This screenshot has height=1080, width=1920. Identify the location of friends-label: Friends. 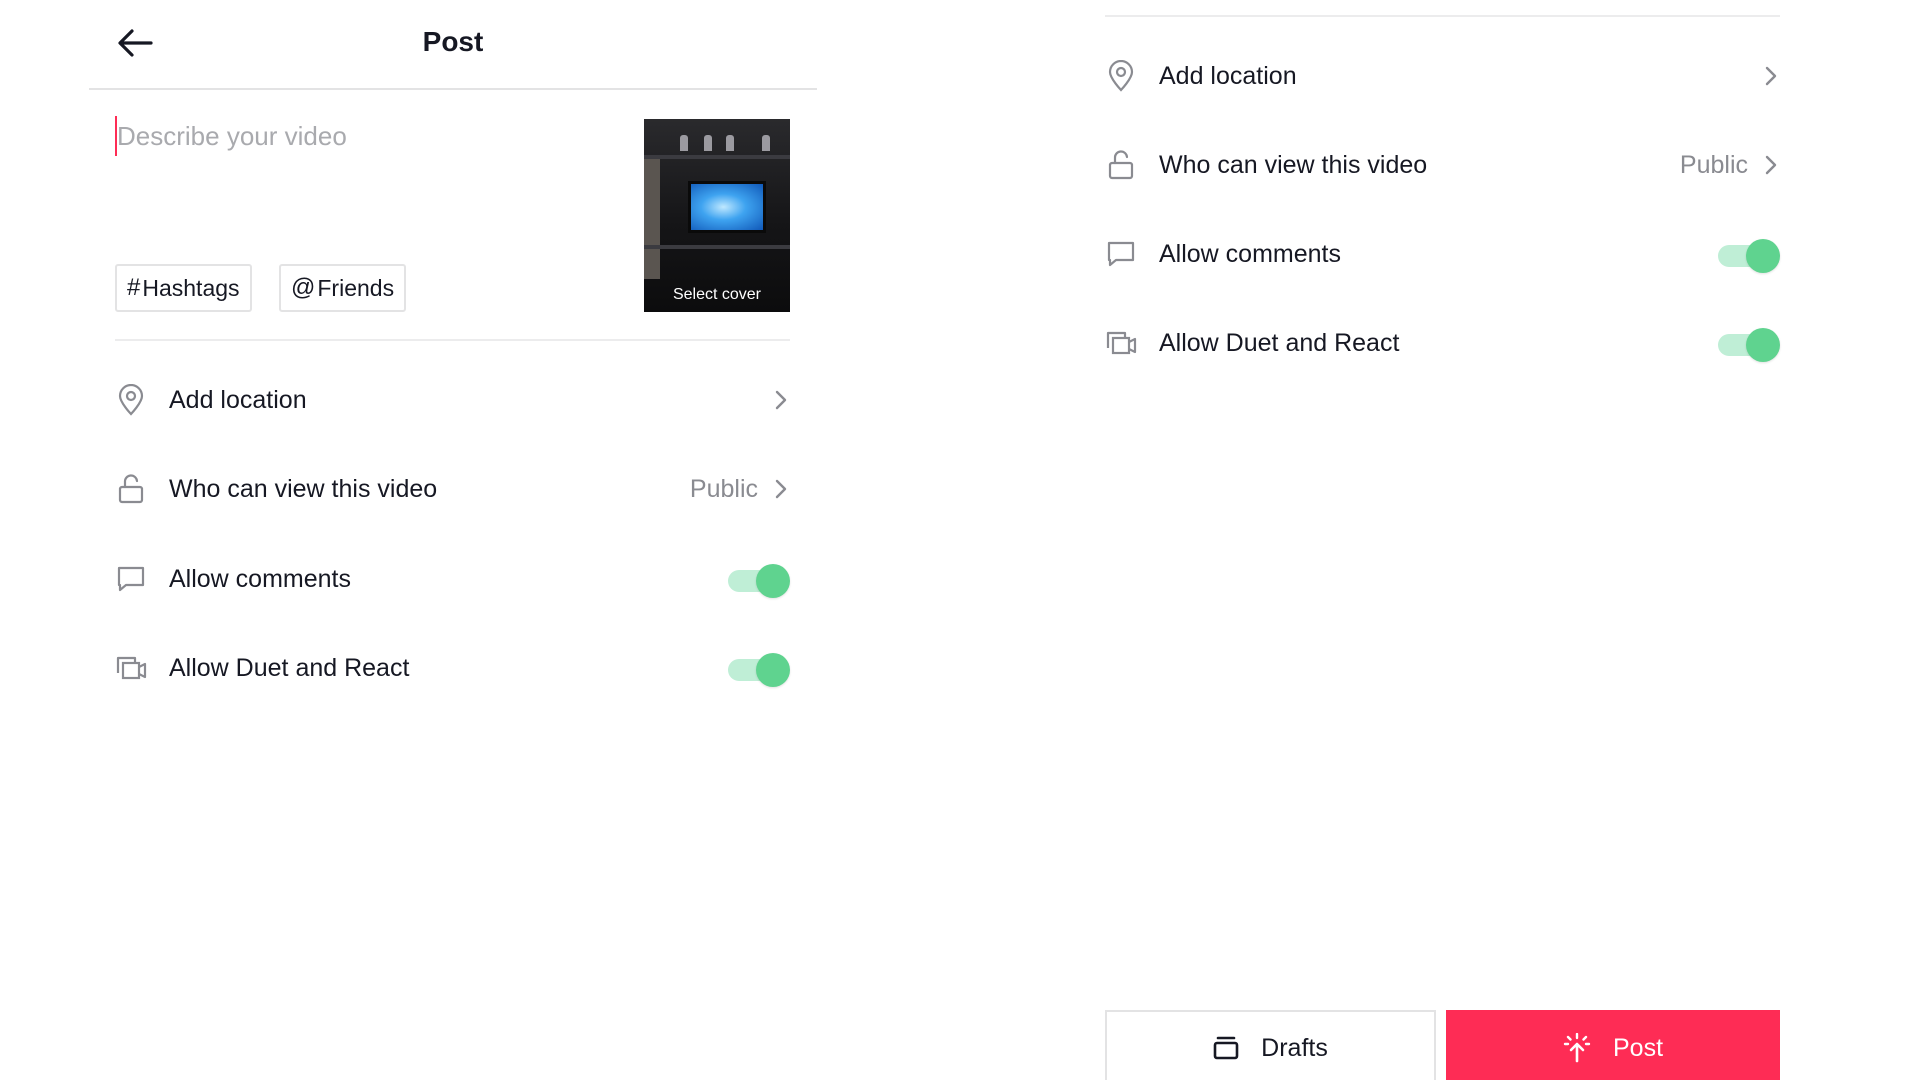
(356, 287).